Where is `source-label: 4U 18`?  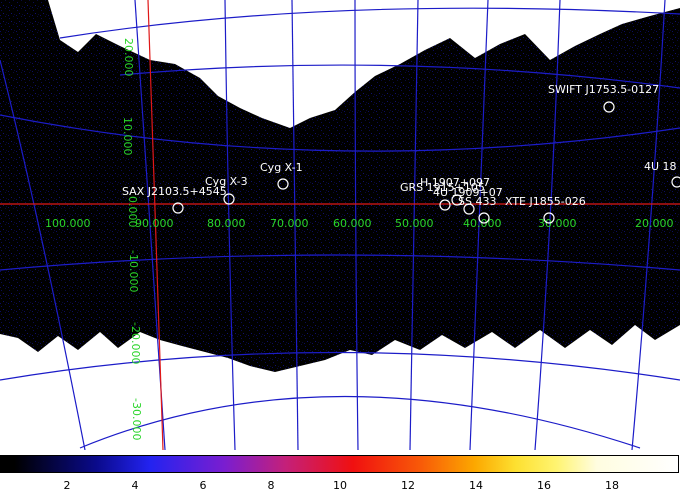
source-label: 4U 18 is located at coordinates (660, 166).